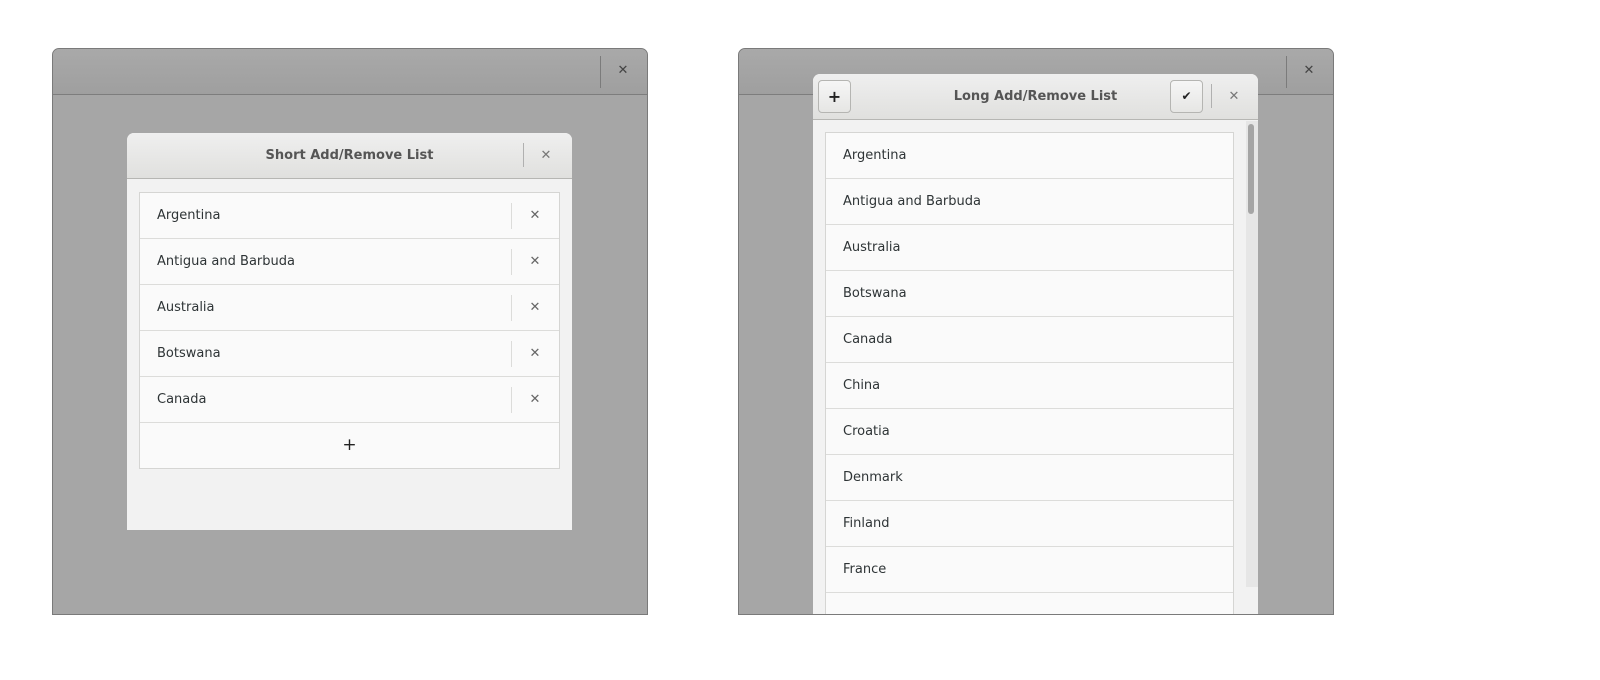 This screenshot has width=1600, height=680. What do you see at coordinates (1029, 294) in the screenshot?
I see `list-item: Botswana` at bounding box center [1029, 294].